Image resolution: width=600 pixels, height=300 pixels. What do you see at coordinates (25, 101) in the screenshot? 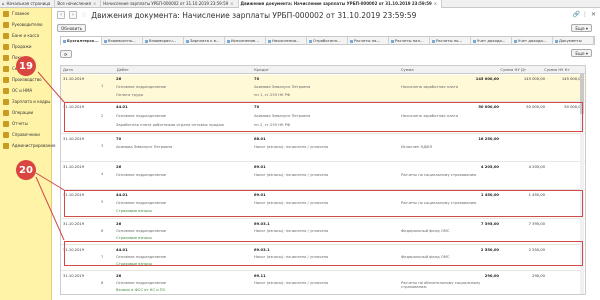
I see `sidebar-item-salary: Зарплата и кадры` at bounding box center [25, 101].